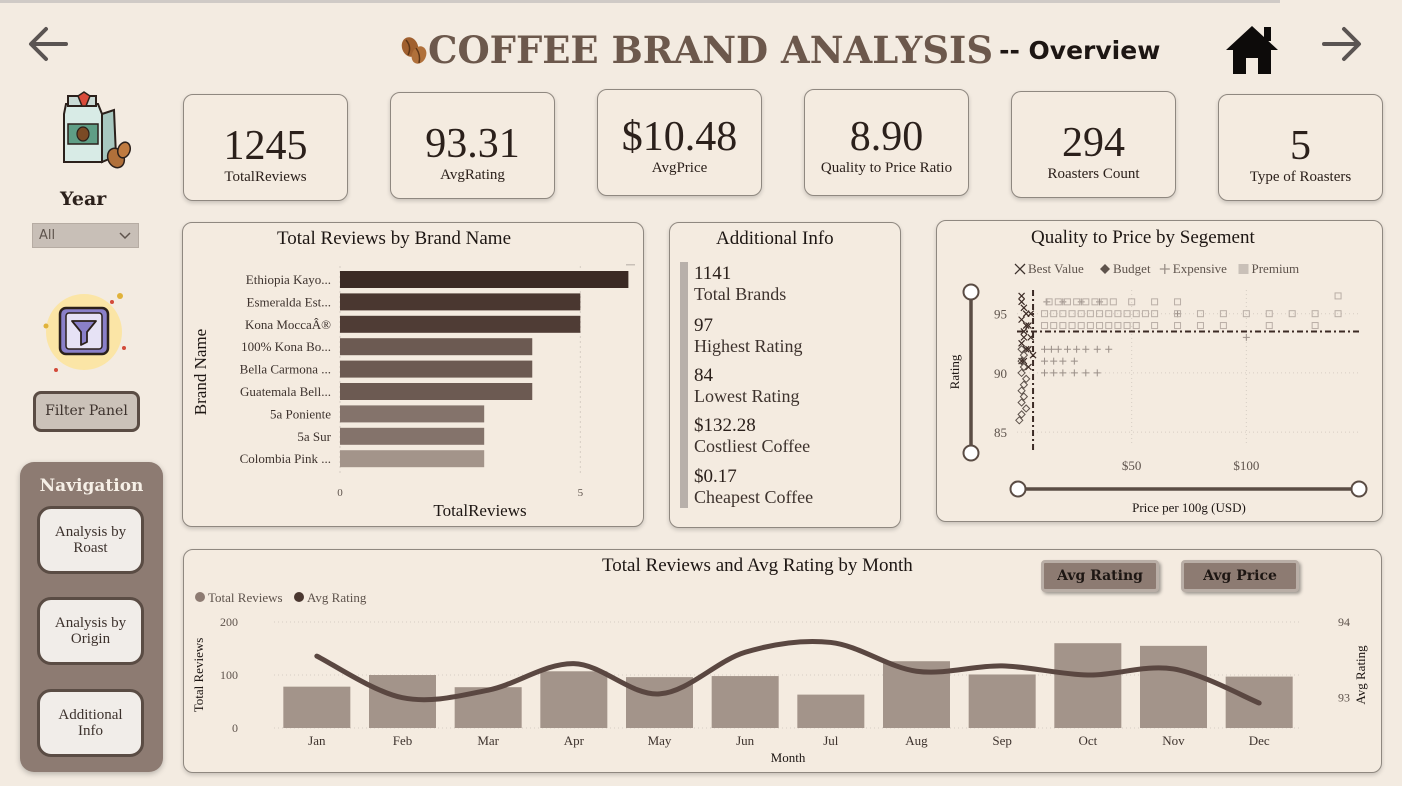  I want to click on back-arrow-icon, so click(48, 44).